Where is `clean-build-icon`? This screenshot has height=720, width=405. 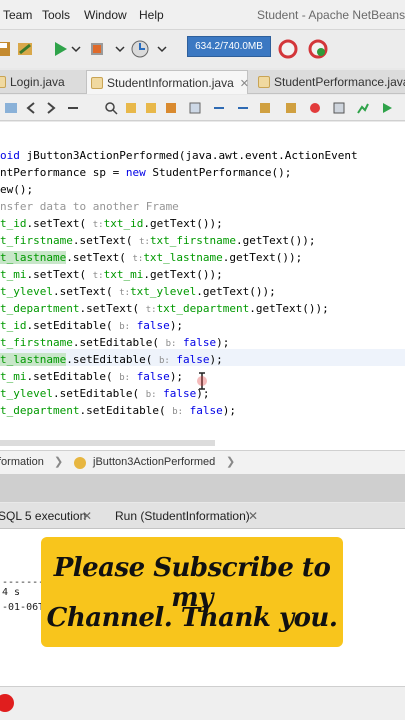
clean-build-icon is located at coordinates (26, 49).